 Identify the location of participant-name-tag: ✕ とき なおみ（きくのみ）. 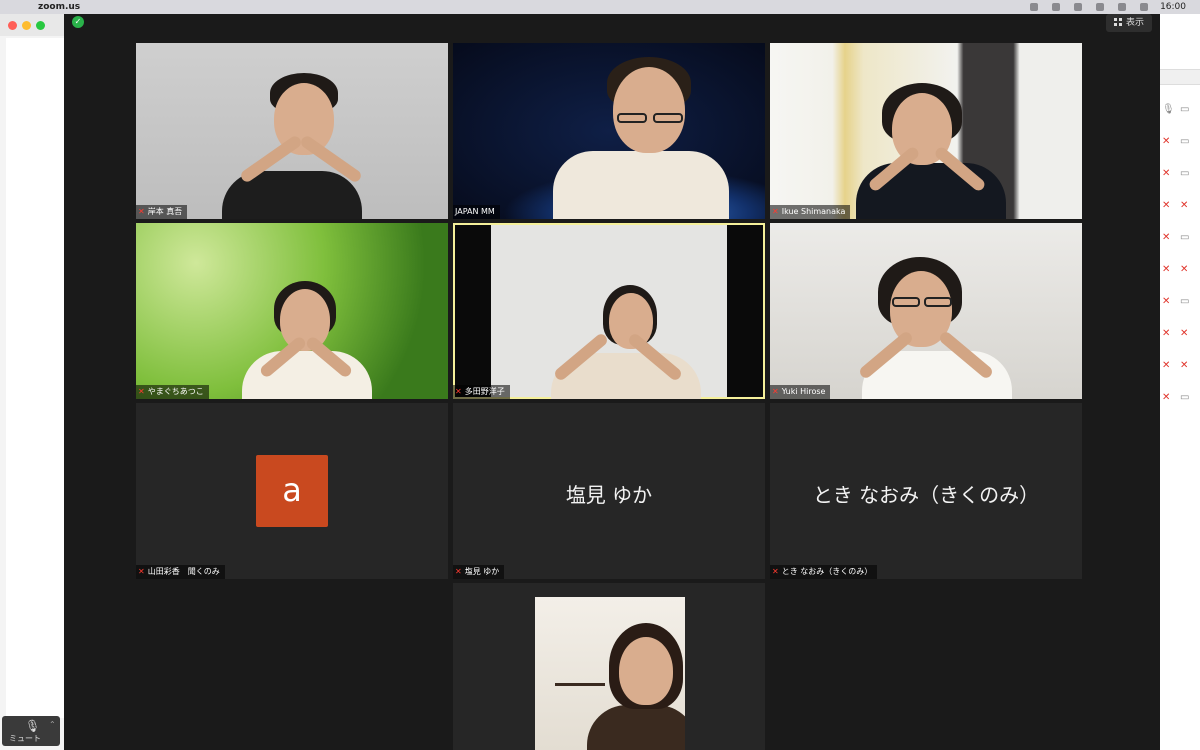
(824, 572).